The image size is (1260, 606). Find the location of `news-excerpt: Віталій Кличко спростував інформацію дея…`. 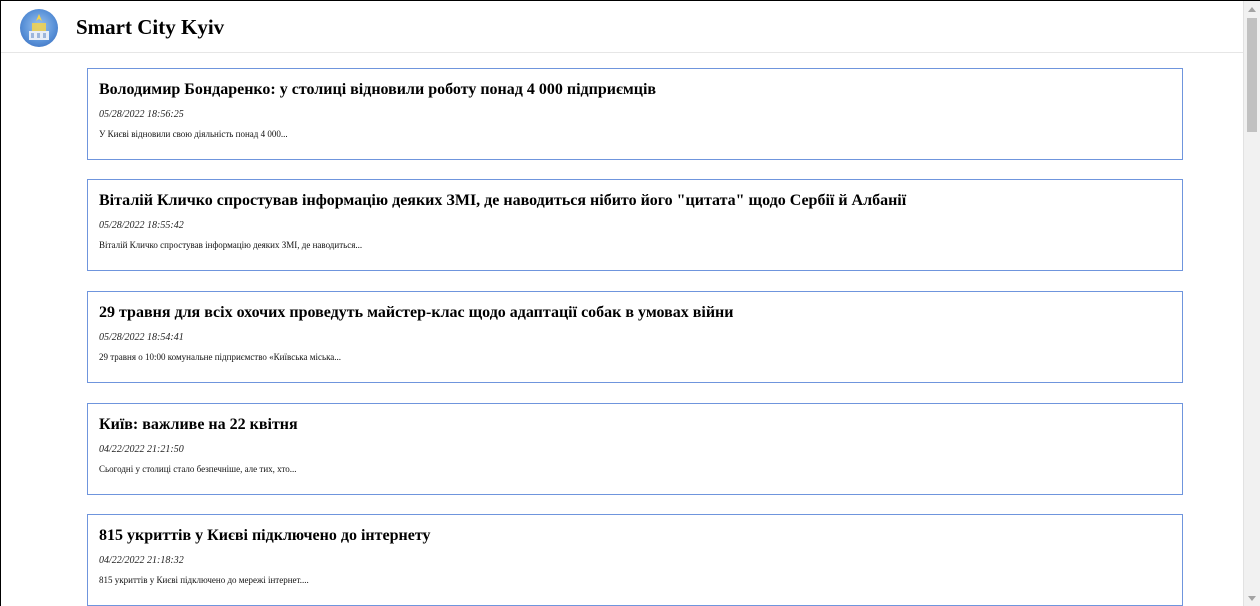

news-excerpt: Віталій Кличко спростував інформацію дея… is located at coordinates (231, 245).